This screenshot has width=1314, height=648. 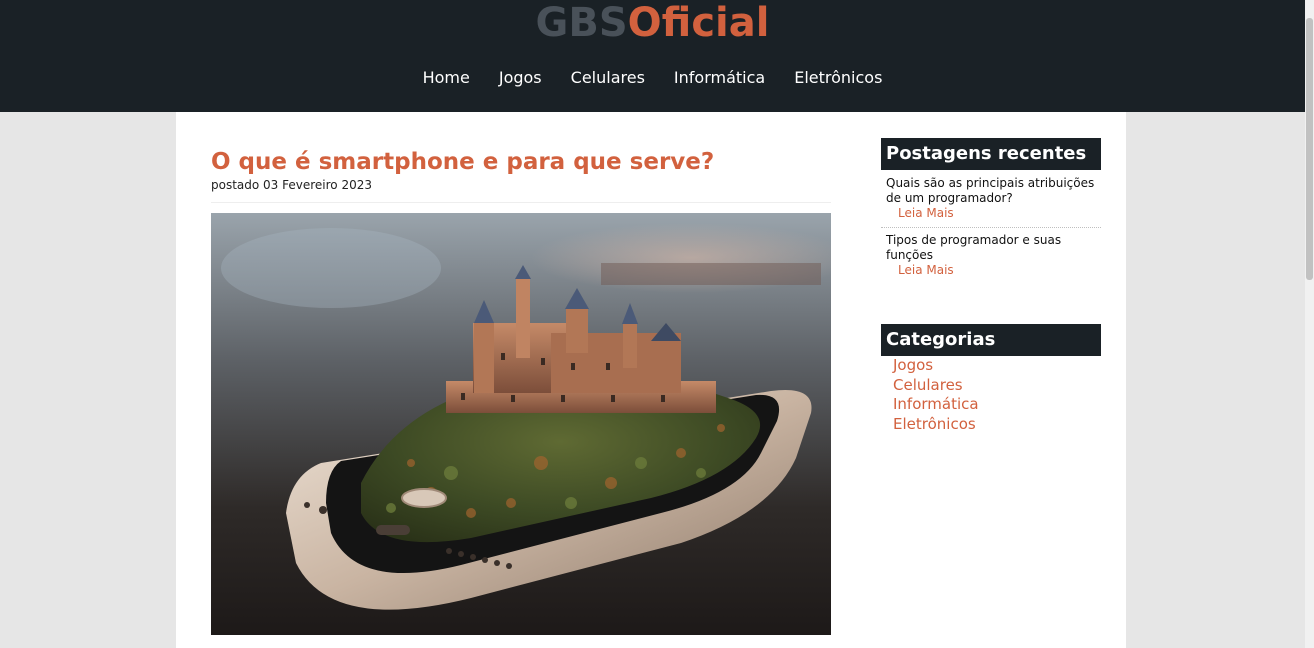 What do you see at coordinates (462, 162) in the screenshot?
I see `post-title: O que é smartphone e para que serve?` at bounding box center [462, 162].